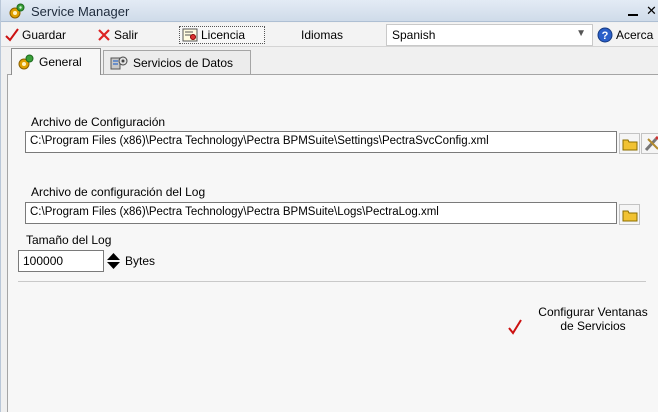  Describe the element at coordinates (118, 192) in the screenshot. I see `log-config-label: Archivo de configuración del Log` at that location.